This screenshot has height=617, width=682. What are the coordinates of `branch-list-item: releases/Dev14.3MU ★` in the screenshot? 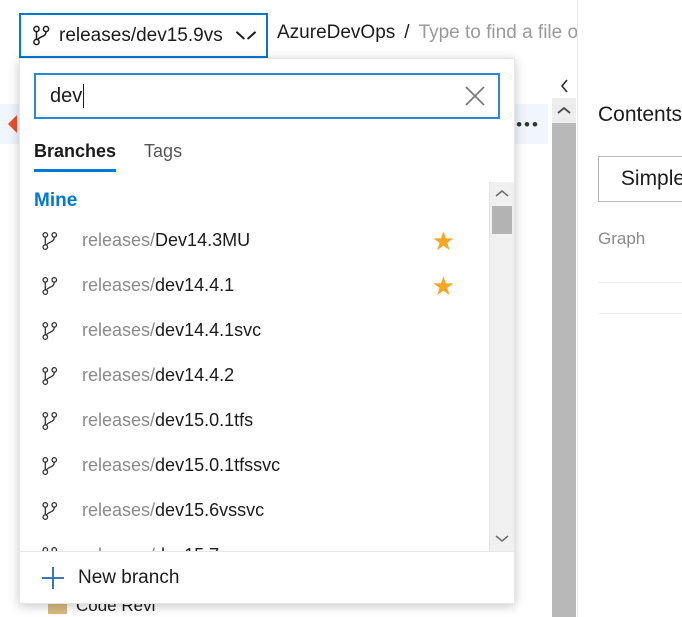 It's located at (254, 240).